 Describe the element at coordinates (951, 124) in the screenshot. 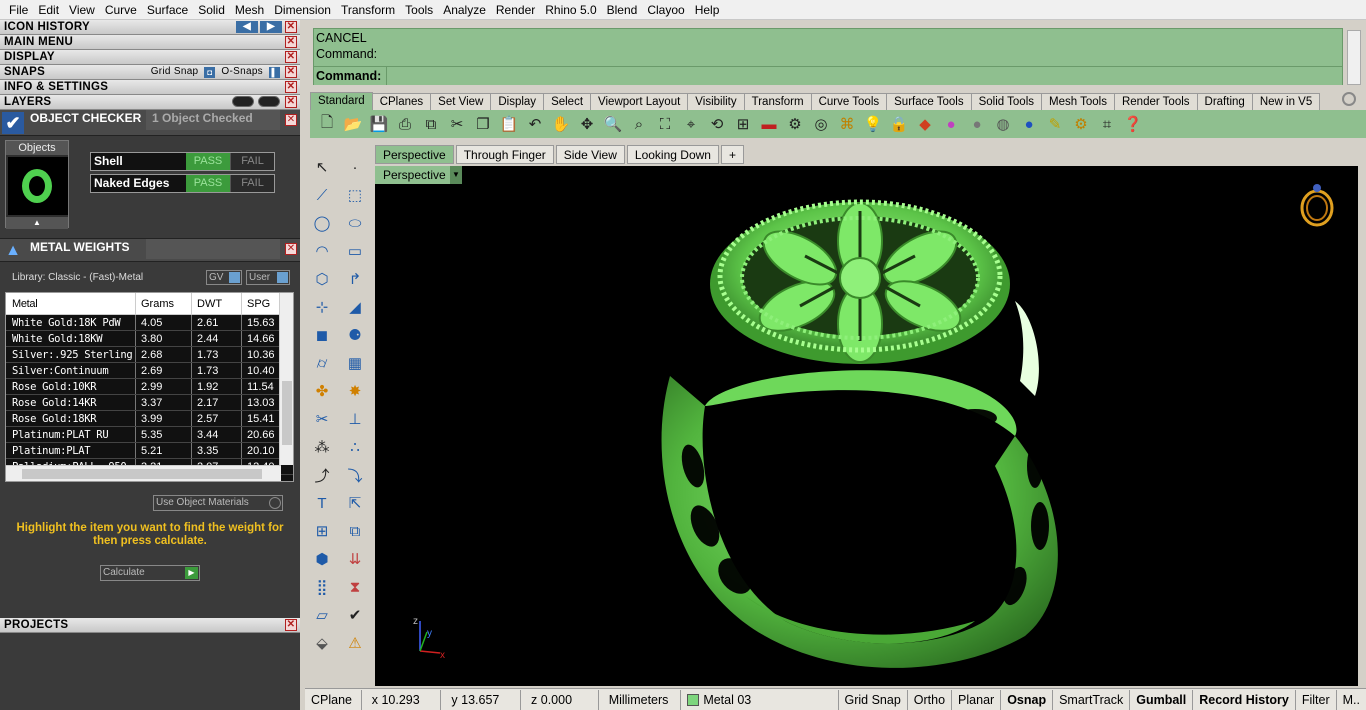

I see `color-wheel-icon: ●` at that location.